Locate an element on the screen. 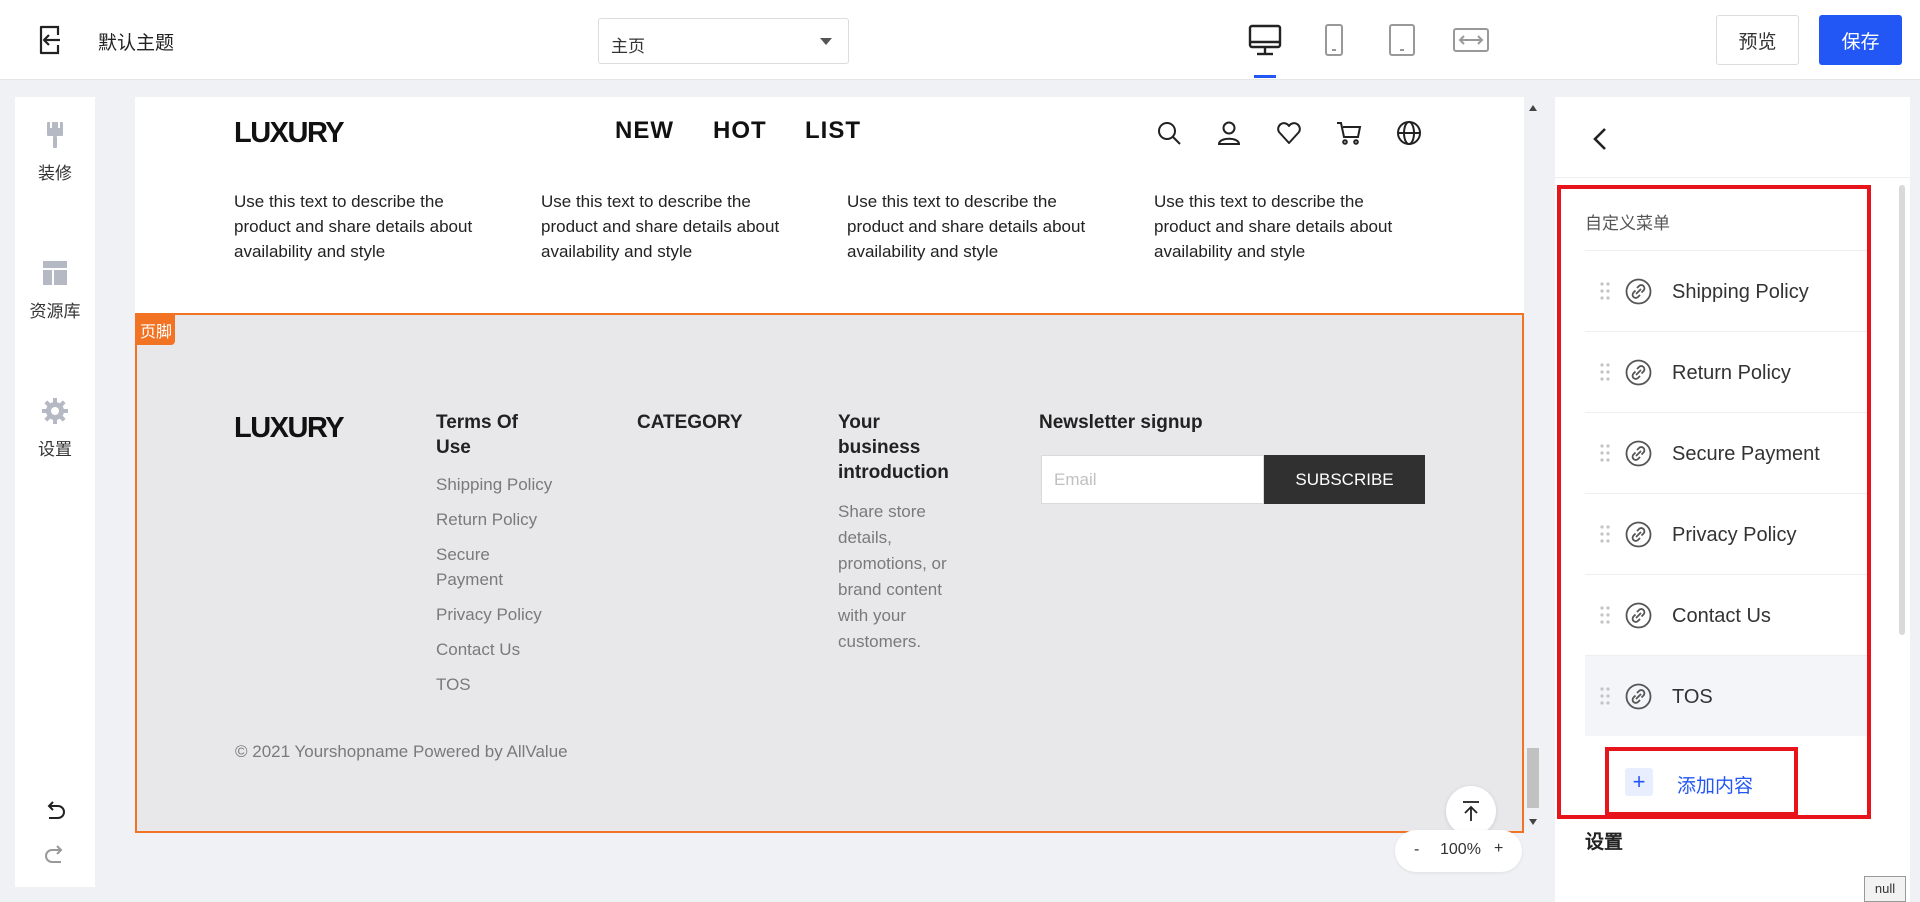 This screenshot has width=1920, height=902. zoom-level: 100% is located at coordinates (1460, 849).